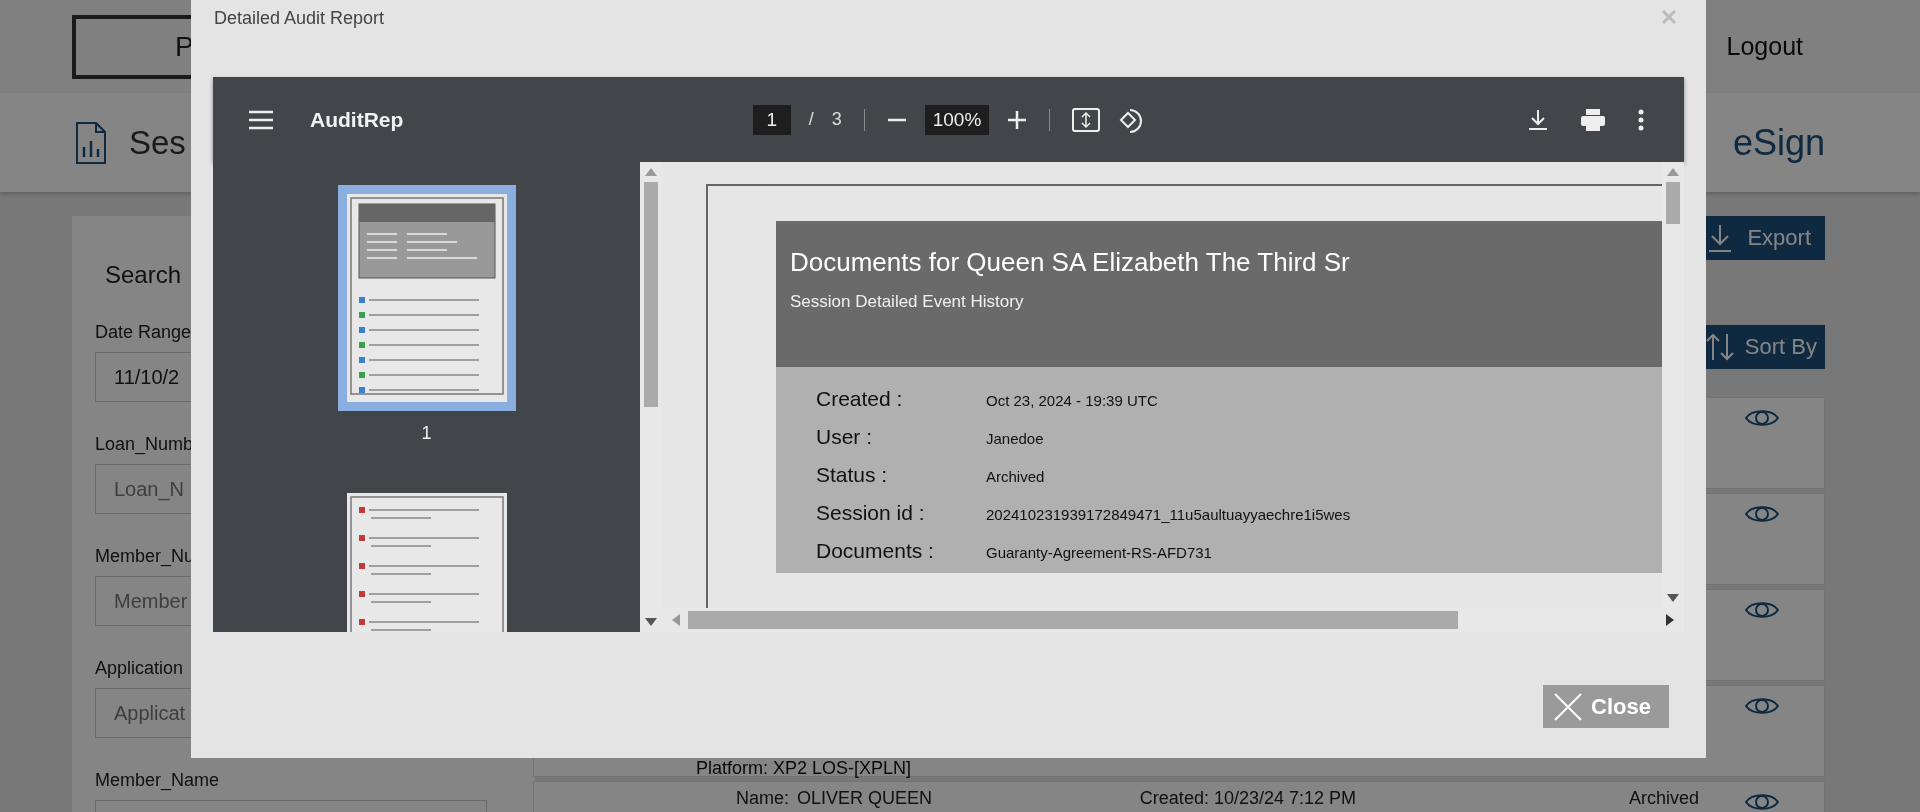 The height and width of the screenshot is (812, 1920). I want to click on scrollbar, so click(651, 397).